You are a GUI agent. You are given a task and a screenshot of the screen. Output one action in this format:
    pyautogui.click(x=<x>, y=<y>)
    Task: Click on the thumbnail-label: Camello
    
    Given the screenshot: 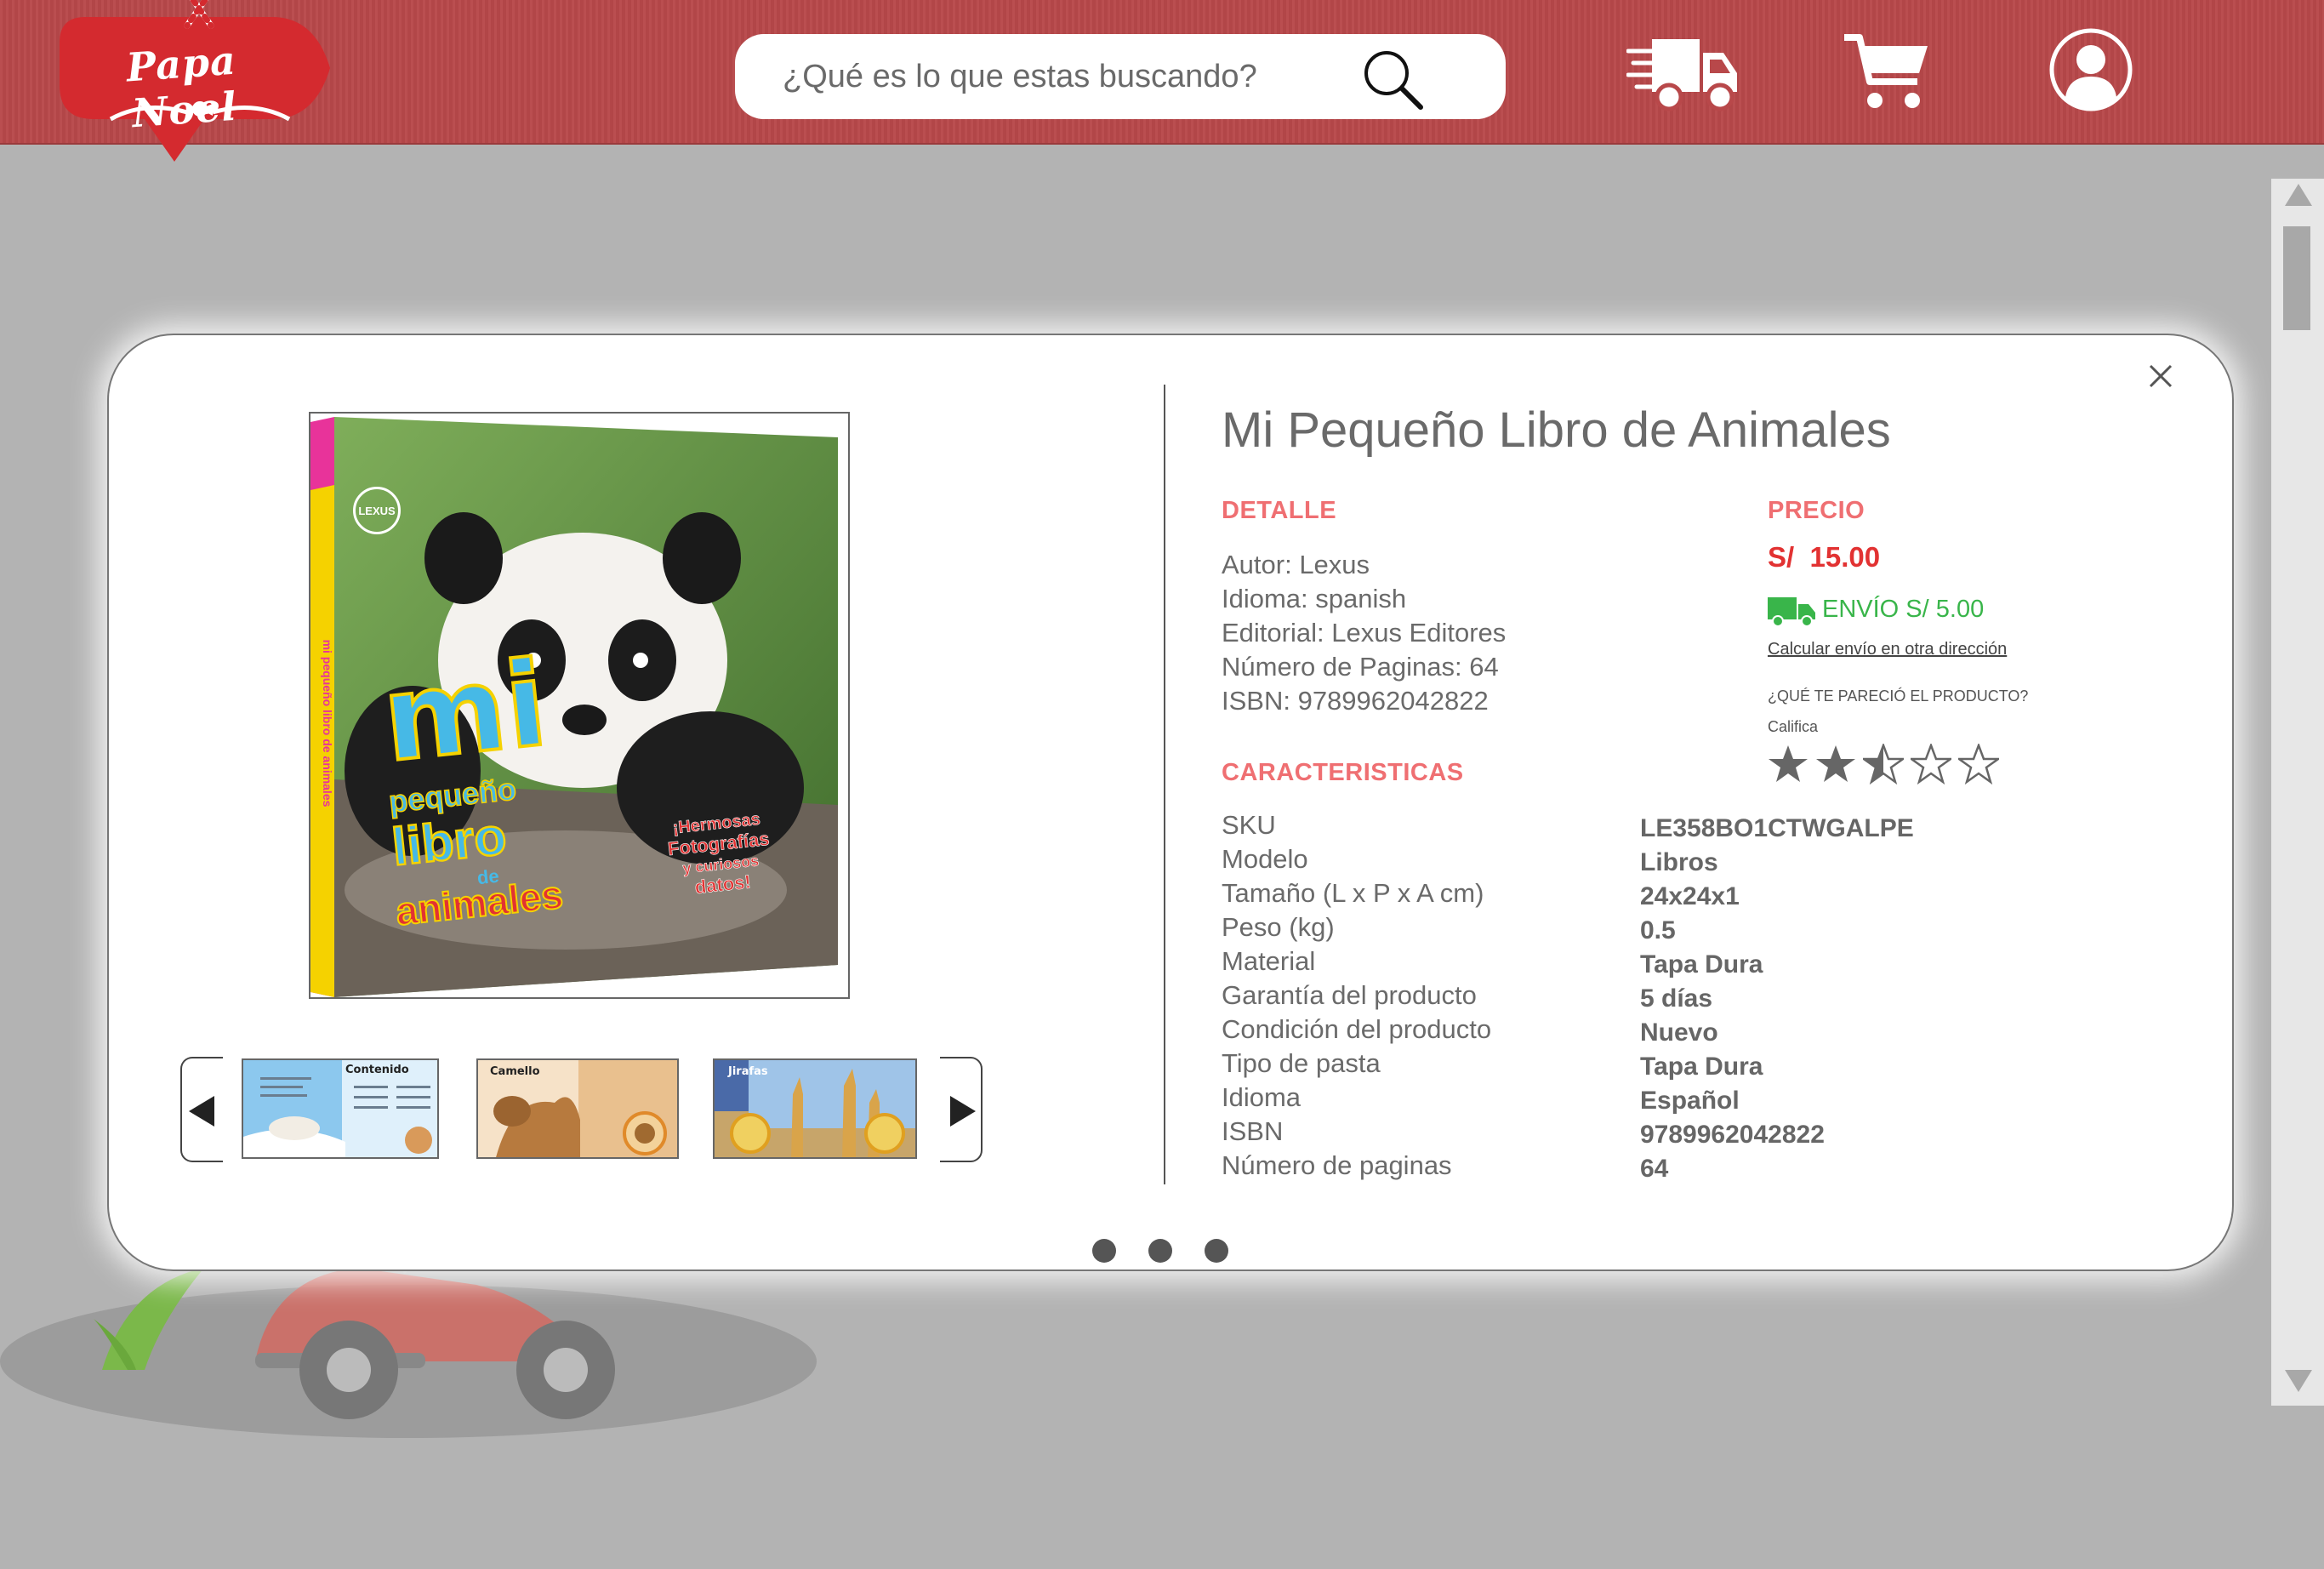 What is the action you would take?
    pyautogui.click(x=515, y=1071)
    